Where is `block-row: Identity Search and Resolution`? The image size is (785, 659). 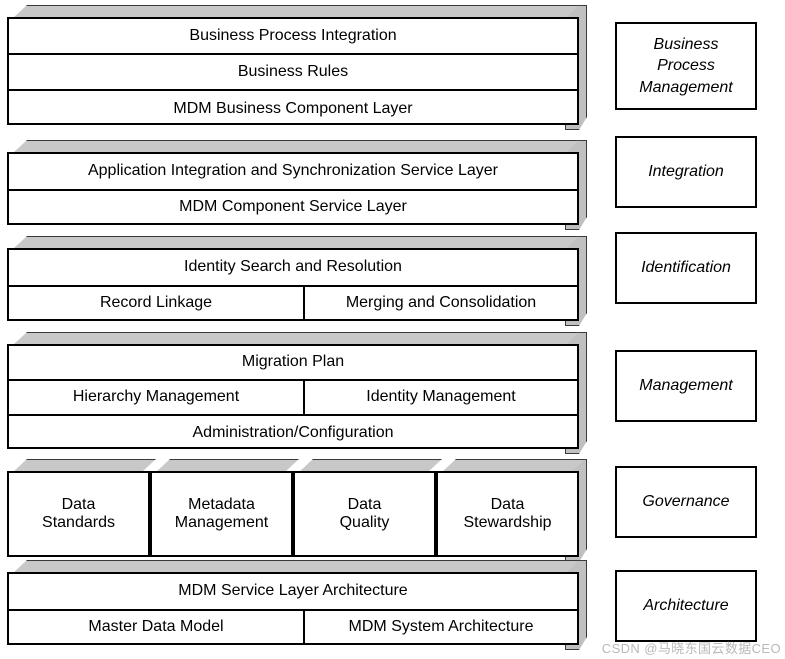
block-row: Identity Search and Resolution is located at coordinates (293, 268).